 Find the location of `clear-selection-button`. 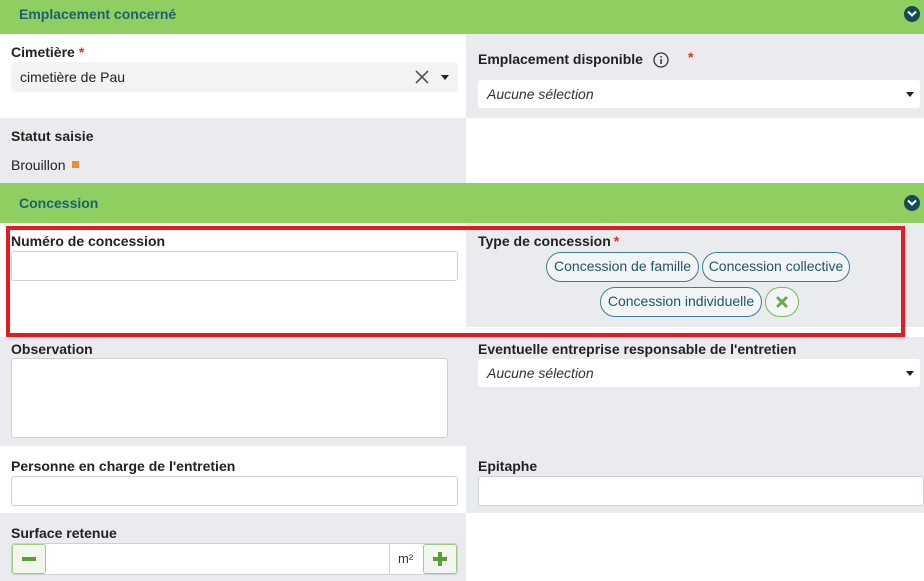

clear-selection-button is located at coordinates (782, 302).